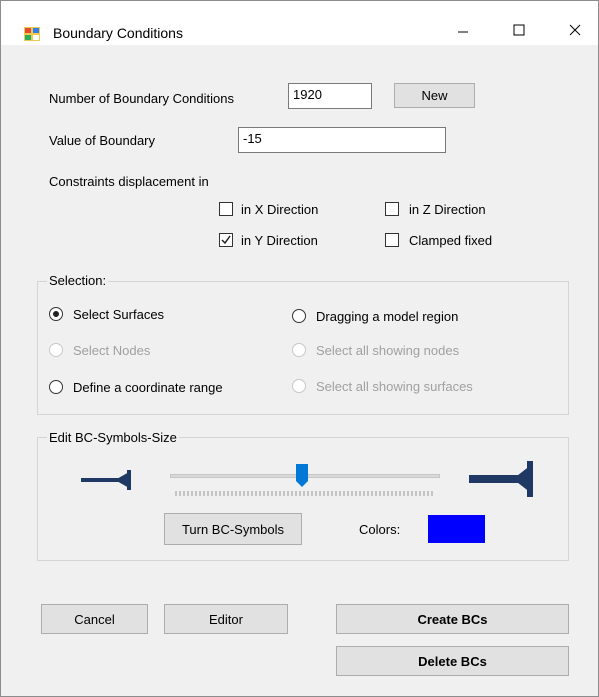  I want to click on clamped-fixed-checkbox, so click(392, 240).